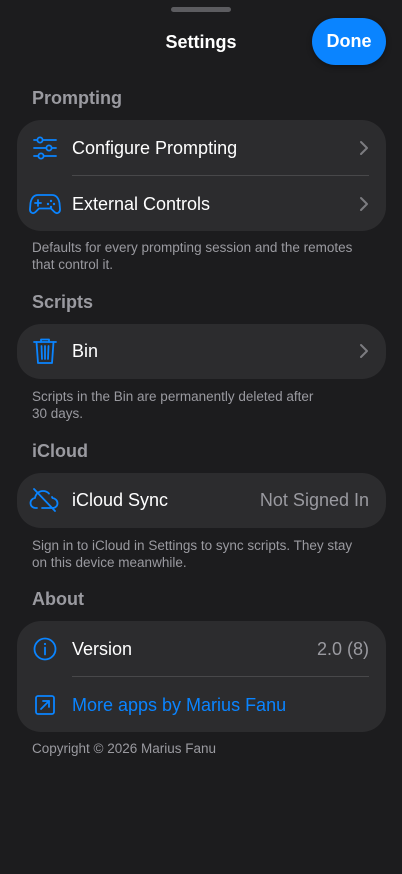 This screenshot has height=874, width=402. What do you see at coordinates (45, 351) in the screenshot?
I see `trash-icon` at bounding box center [45, 351].